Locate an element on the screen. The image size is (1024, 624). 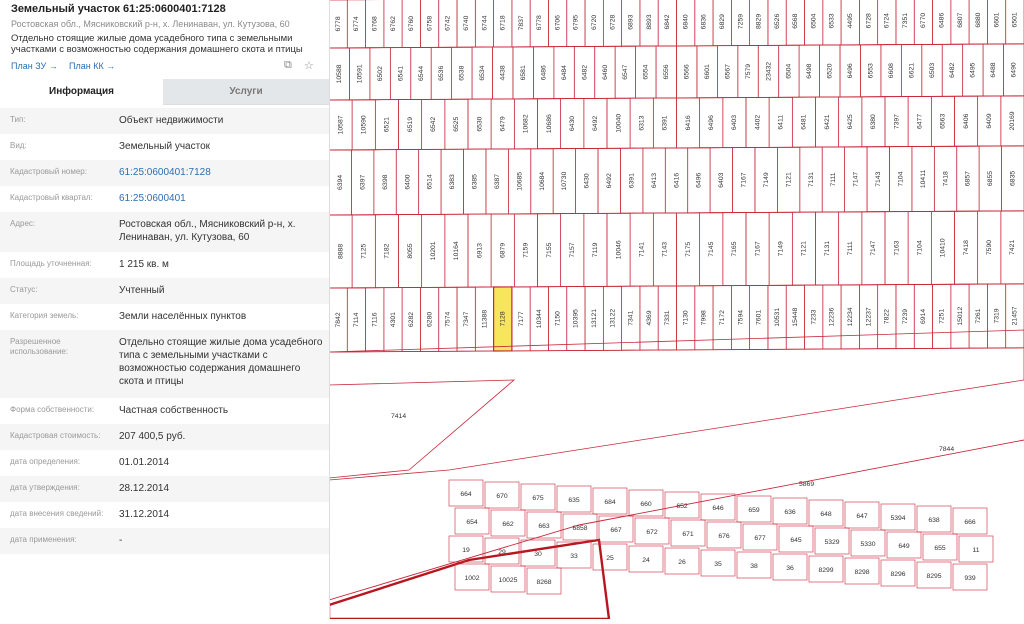
parcel-number: 6720 is located at coordinates (594, 22).